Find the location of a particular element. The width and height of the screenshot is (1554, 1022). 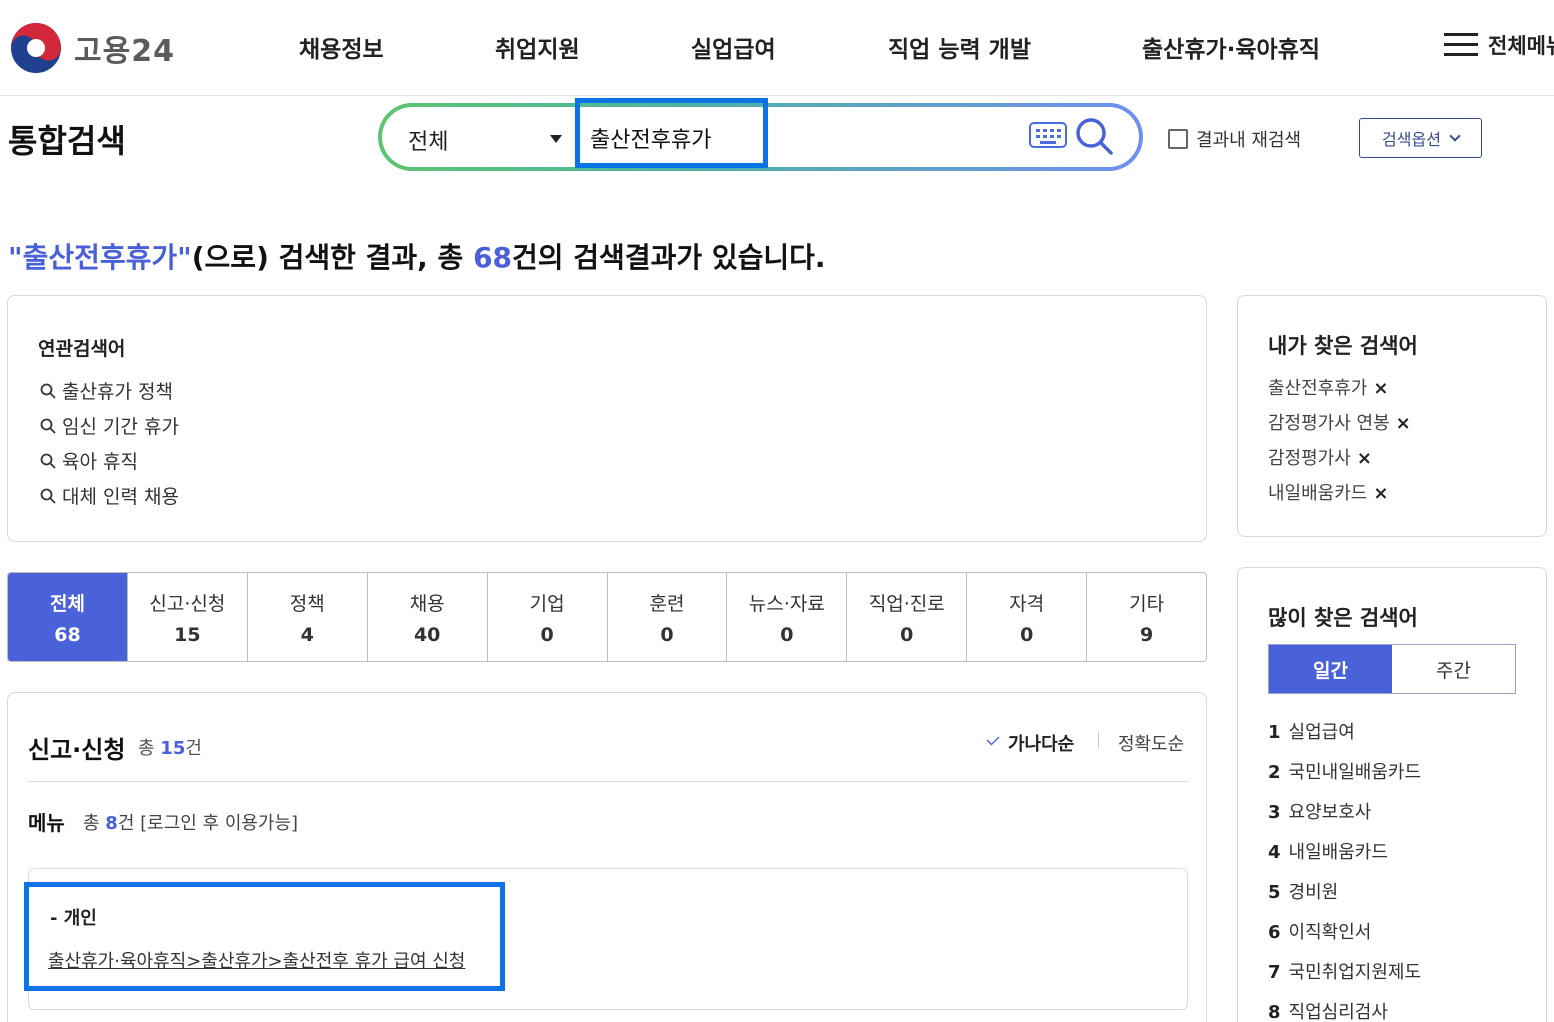

tab-company: 기업 0 is located at coordinates (547, 617).